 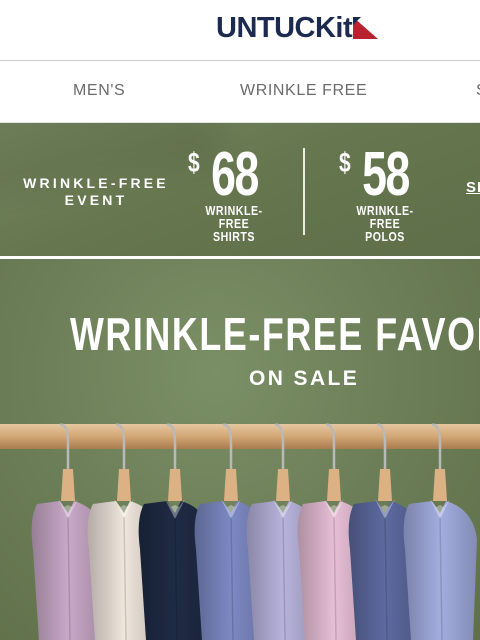 What do you see at coordinates (304, 378) in the screenshot?
I see `hero-subtitle: ON SALE` at bounding box center [304, 378].